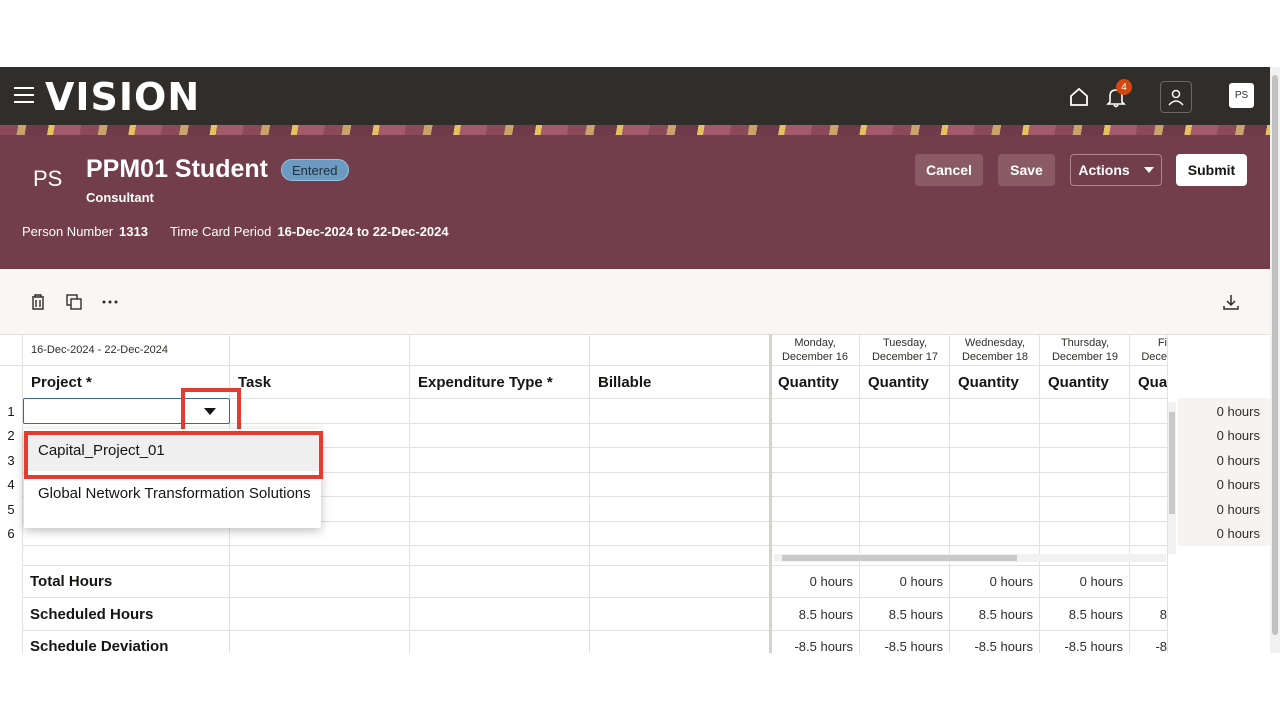 This screenshot has width=1280, height=720. Describe the element at coordinates (995, 343) in the screenshot. I see `day-name: Wednesday,` at that location.